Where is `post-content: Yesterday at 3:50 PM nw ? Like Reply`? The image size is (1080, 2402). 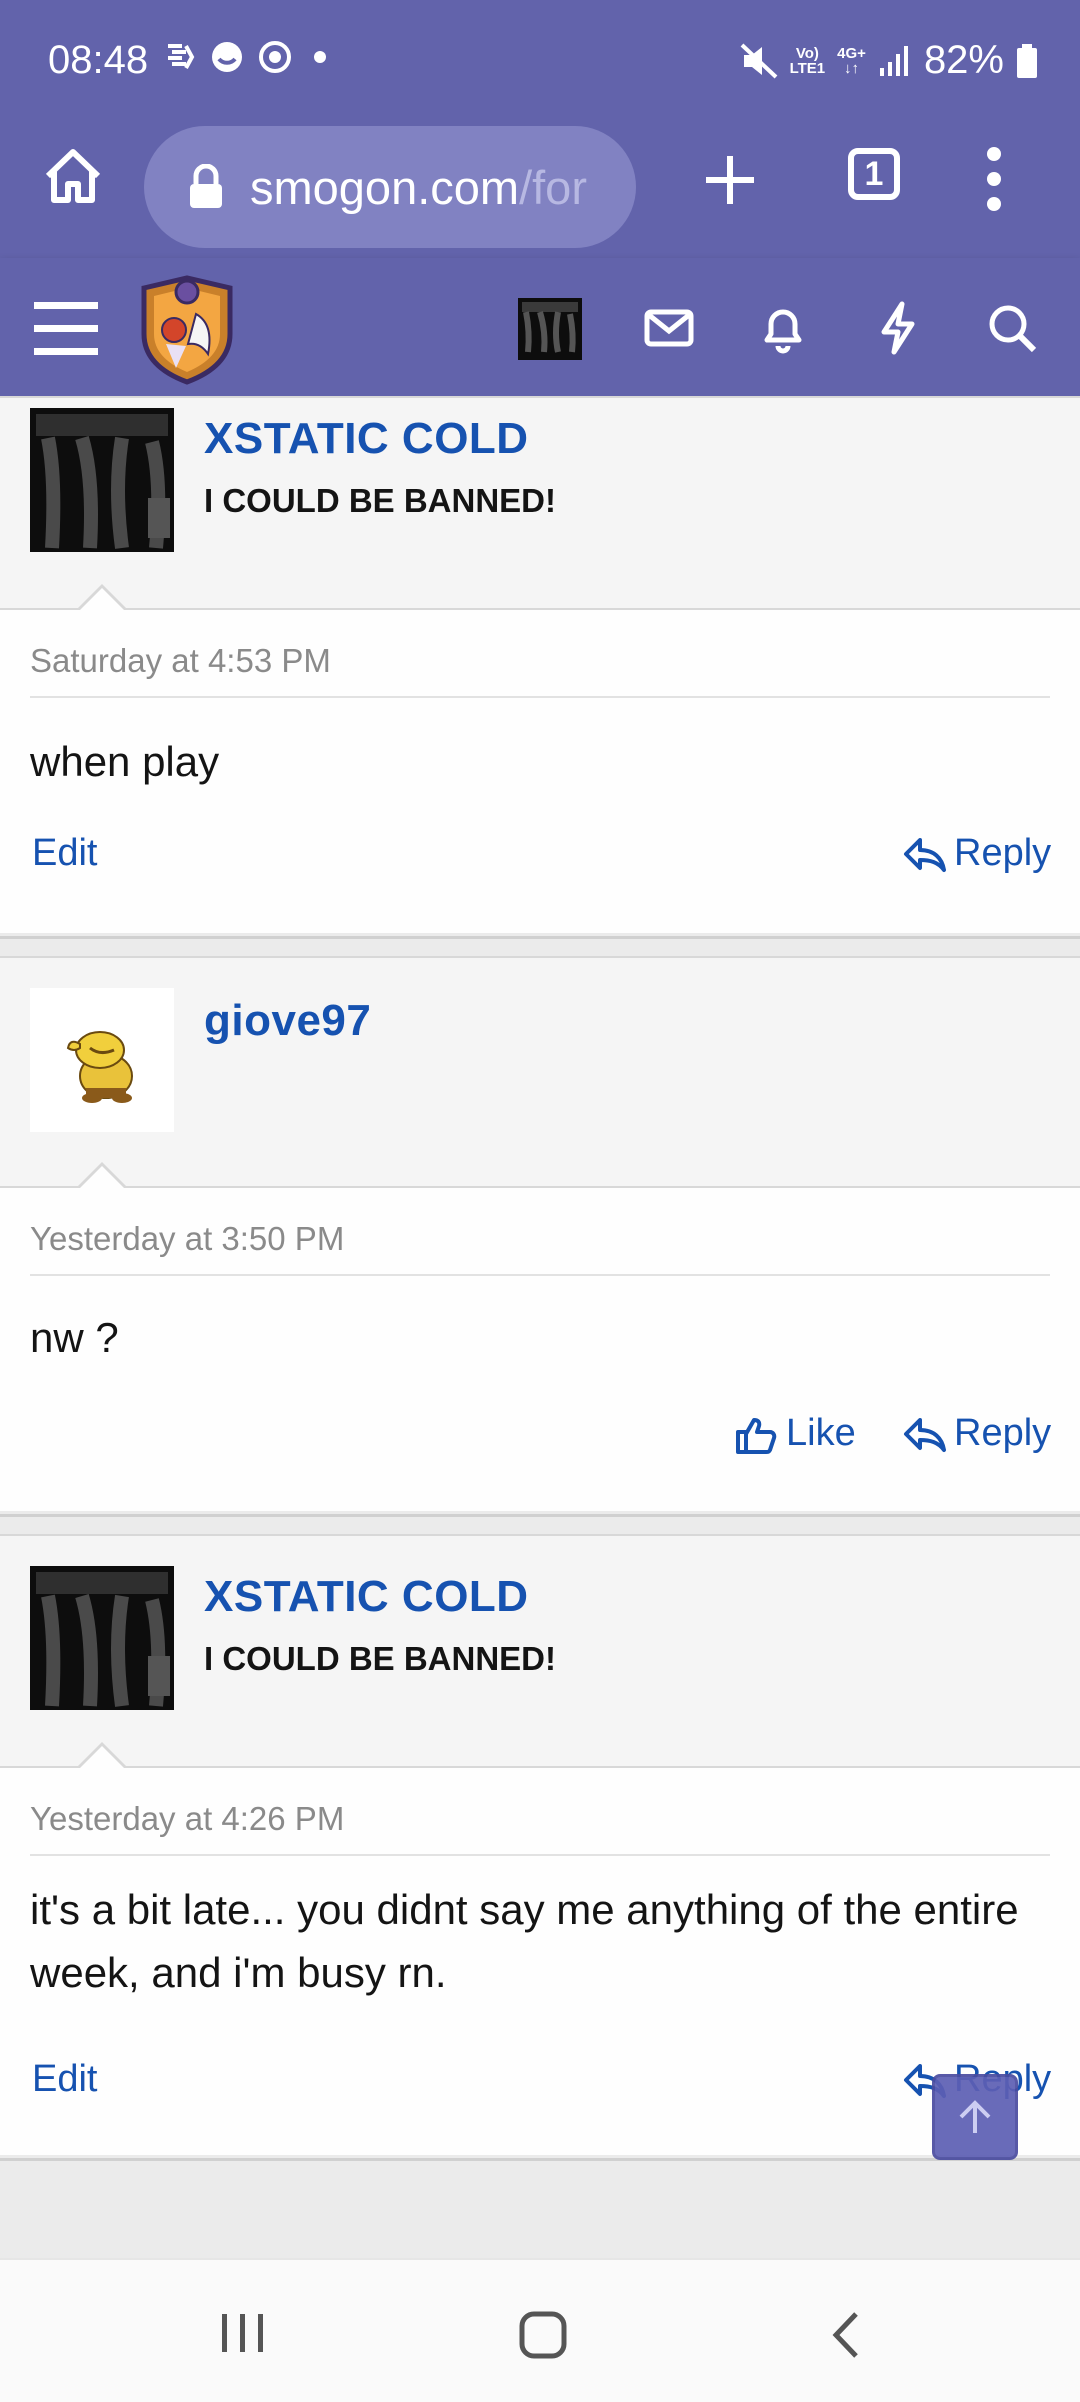
post-content: Yesterday at 3:50 PM nw ? Like Reply is located at coordinates (540, 1349).